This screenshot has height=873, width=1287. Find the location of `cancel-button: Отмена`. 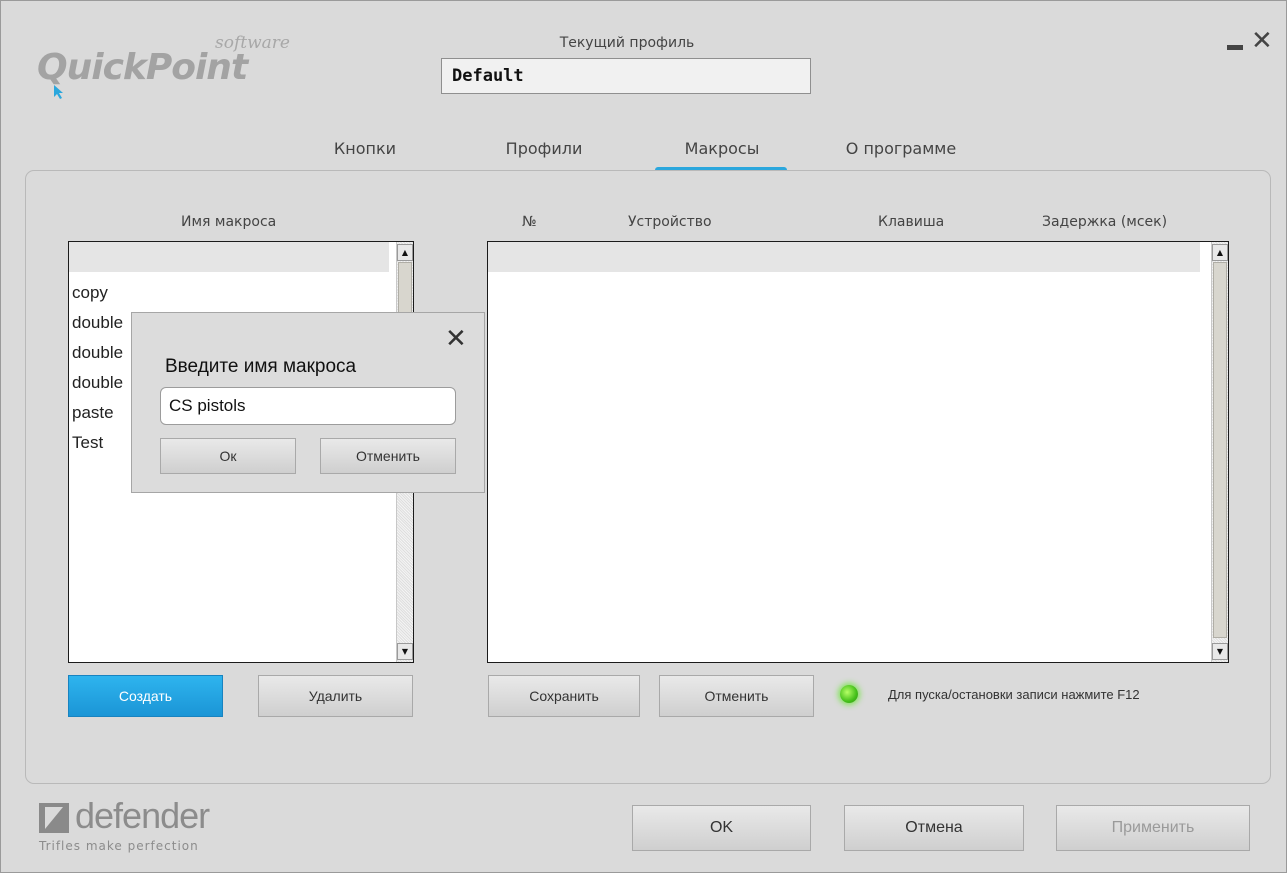

cancel-button: Отмена is located at coordinates (934, 828).